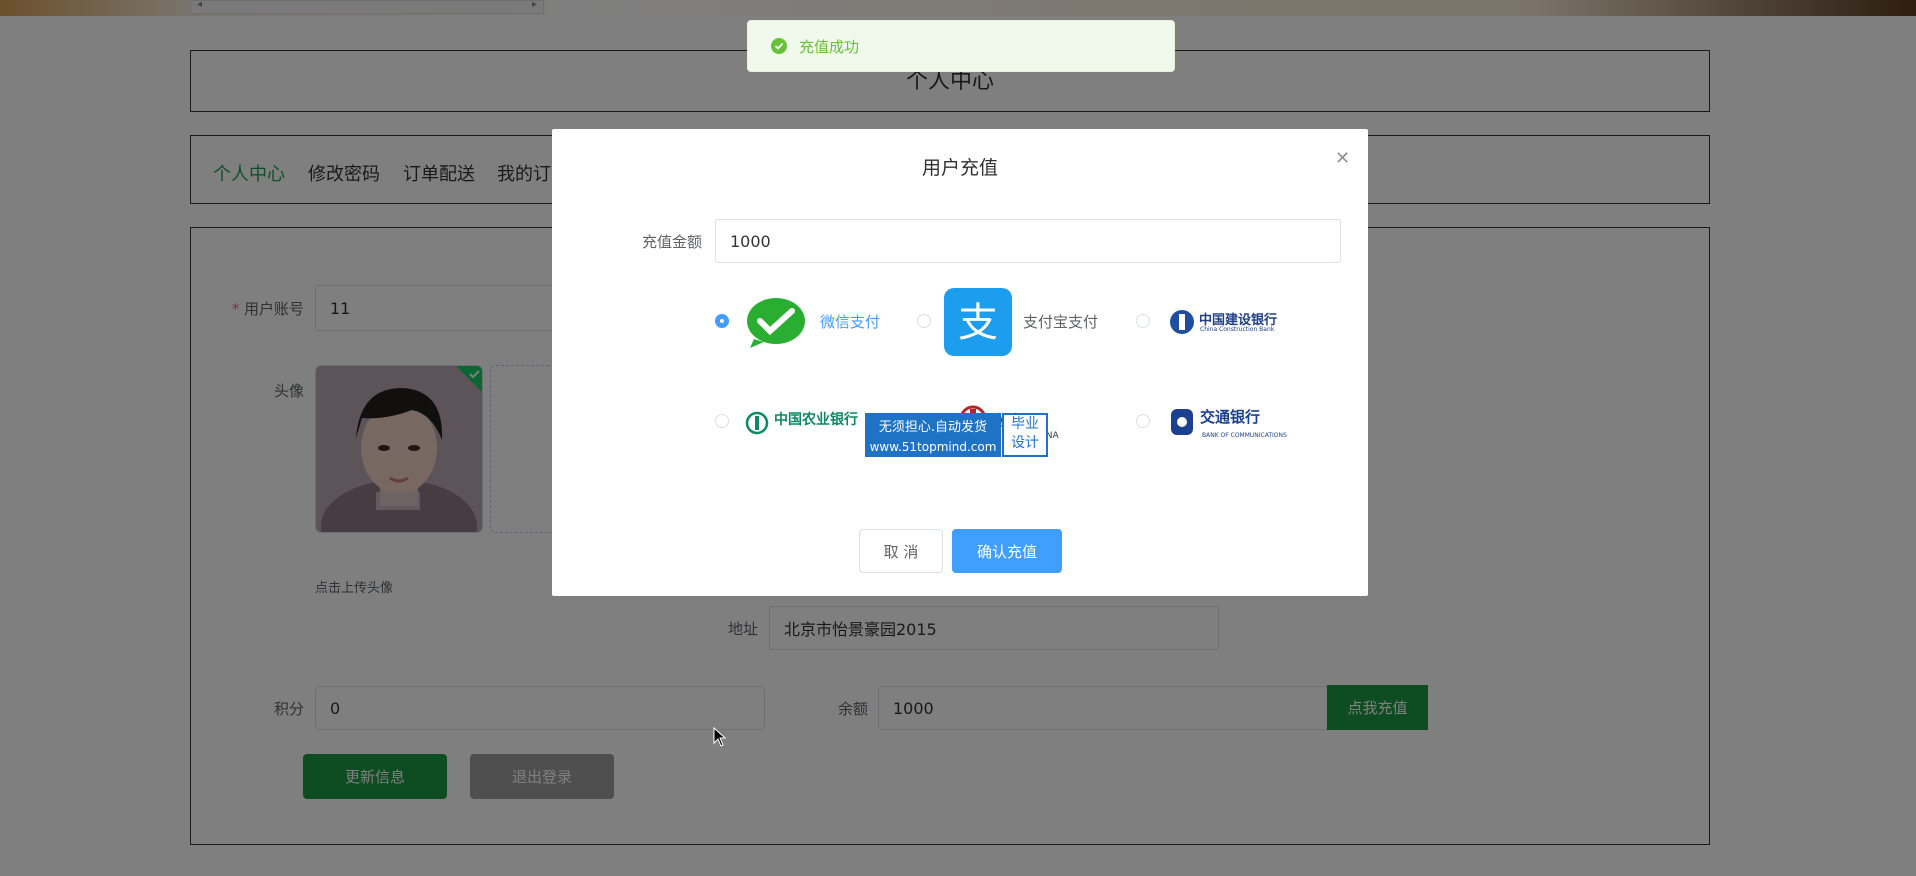 The image size is (1916, 876). I want to click on radio-alipay, so click(924, 321).